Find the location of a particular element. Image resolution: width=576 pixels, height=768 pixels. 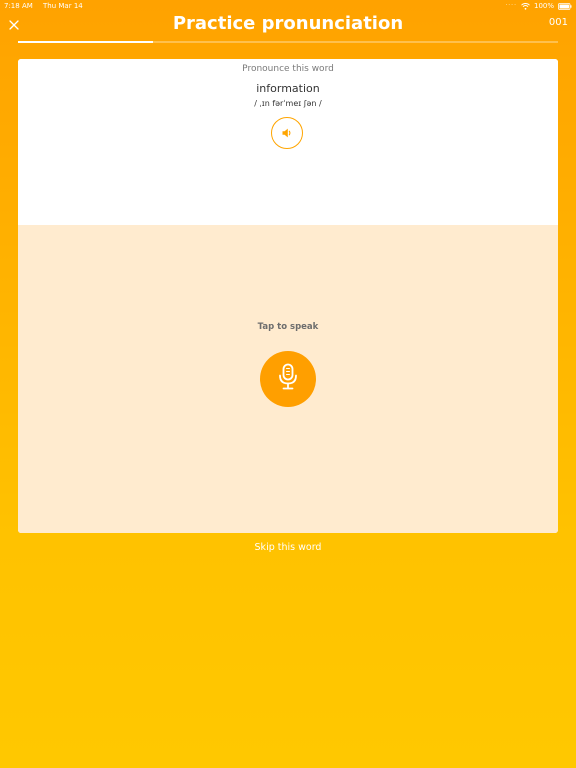

header: Practice pronunciation 001 is located at coordinates (288, 27).